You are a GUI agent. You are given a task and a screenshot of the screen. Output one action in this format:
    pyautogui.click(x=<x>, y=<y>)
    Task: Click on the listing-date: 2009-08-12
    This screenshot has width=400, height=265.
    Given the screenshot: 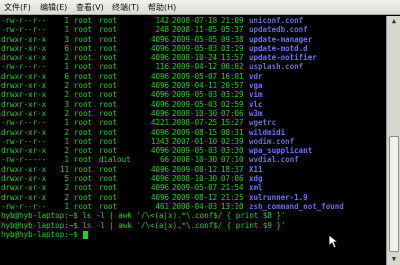 What is the action you would take?
    pyautogui.click(x=195, y=169)
    